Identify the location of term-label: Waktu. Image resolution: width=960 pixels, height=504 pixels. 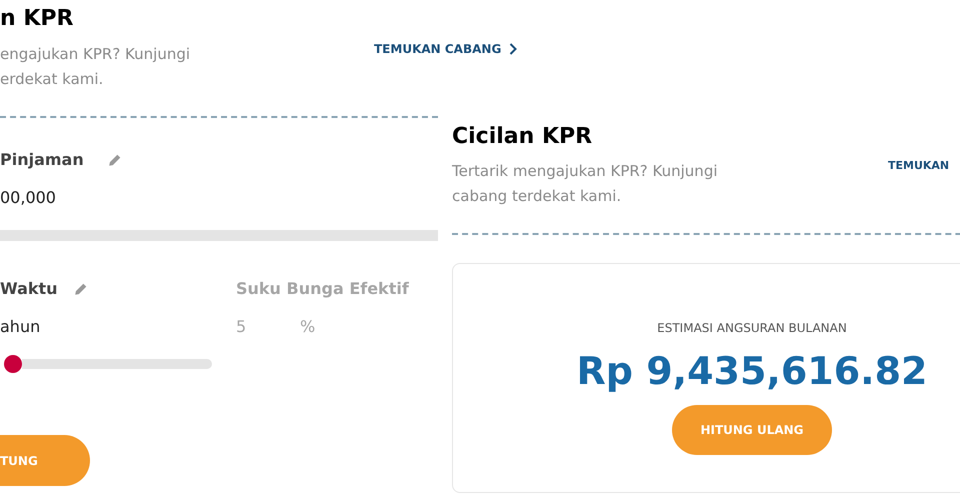
(29, 289).